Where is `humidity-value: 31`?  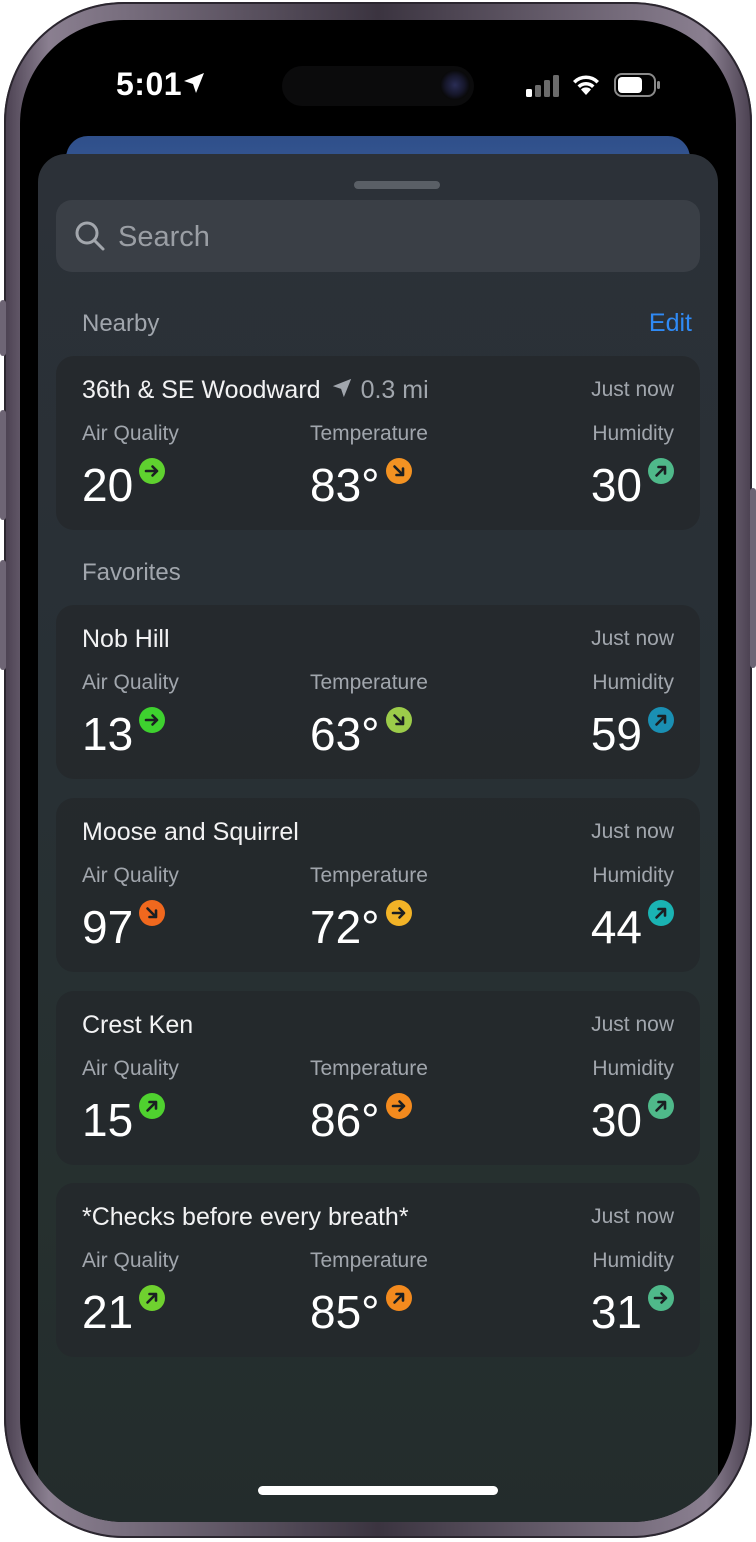 humidity-value: 31 is located at coordinates (632, 1312).